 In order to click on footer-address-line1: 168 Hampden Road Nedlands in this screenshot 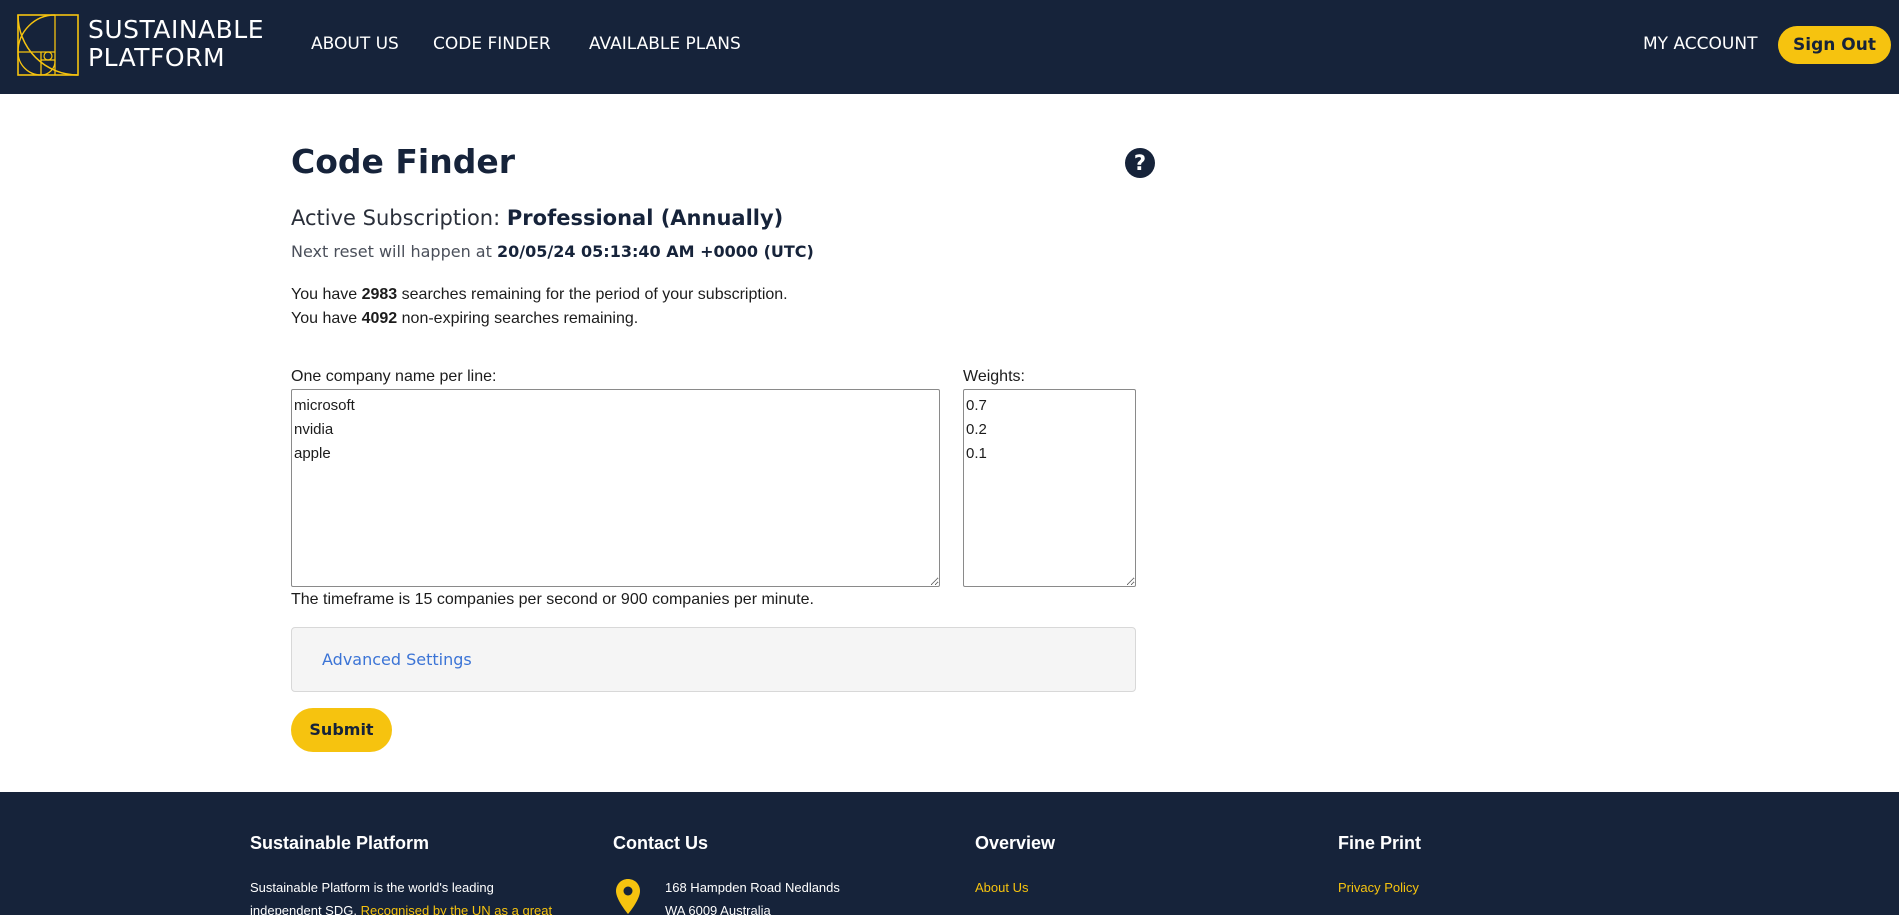, I will do `click(752, 887)`.